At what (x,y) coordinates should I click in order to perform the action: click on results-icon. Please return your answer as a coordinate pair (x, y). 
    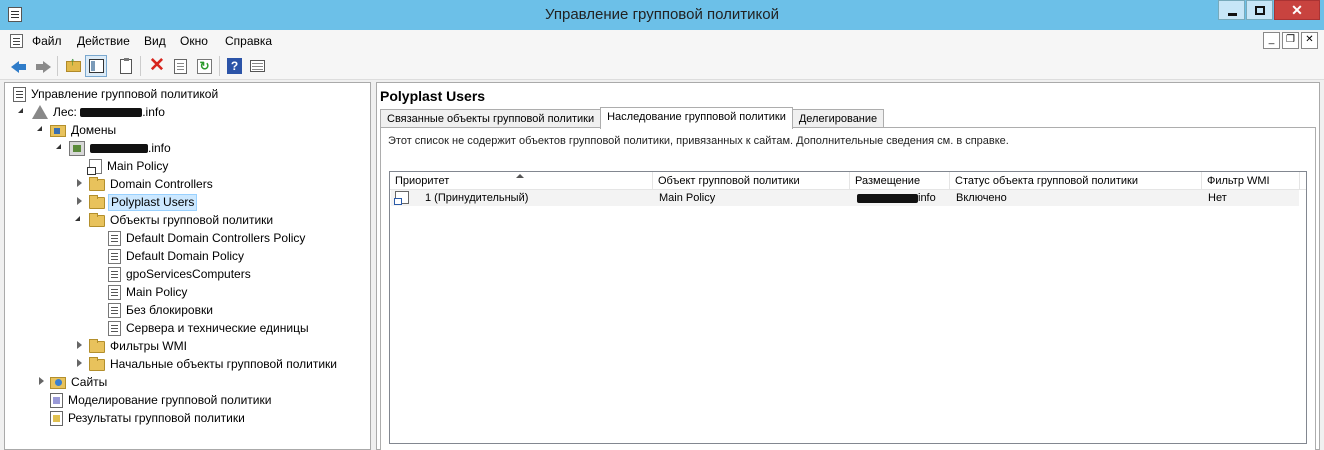
    Looking at the image, I should click on (56, 418).